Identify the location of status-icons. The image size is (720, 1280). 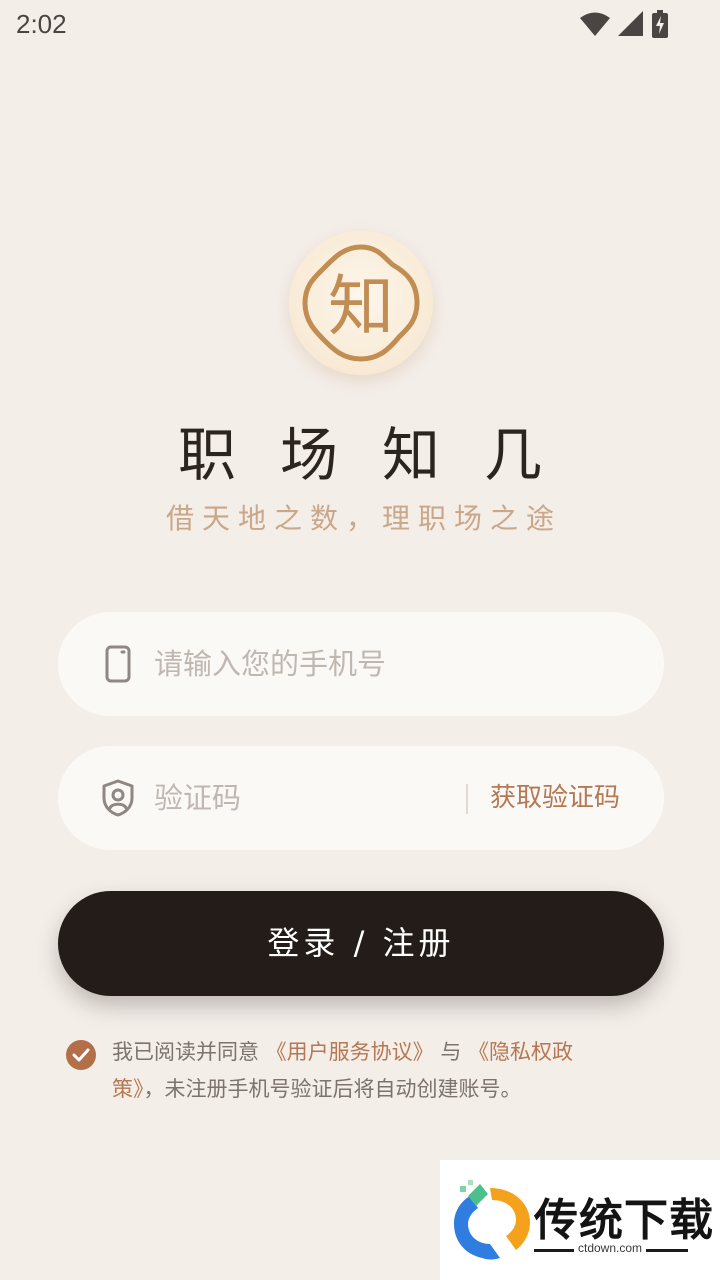
(624, 24).